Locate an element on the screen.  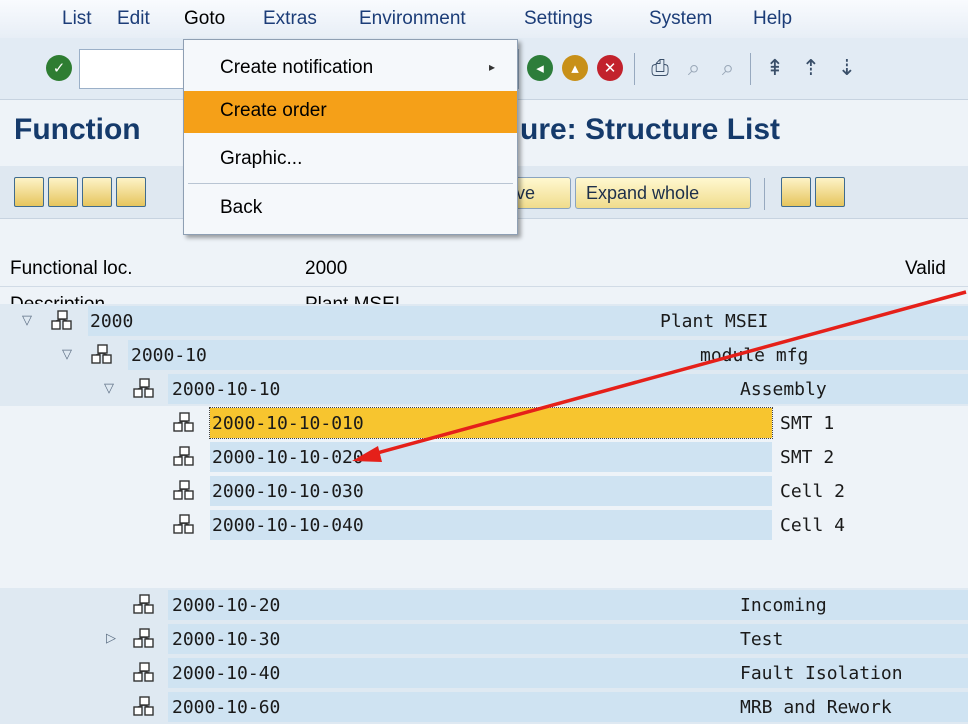
tree-row: ▷ 2000-10-30 Test is located at coordinates (484, 639).